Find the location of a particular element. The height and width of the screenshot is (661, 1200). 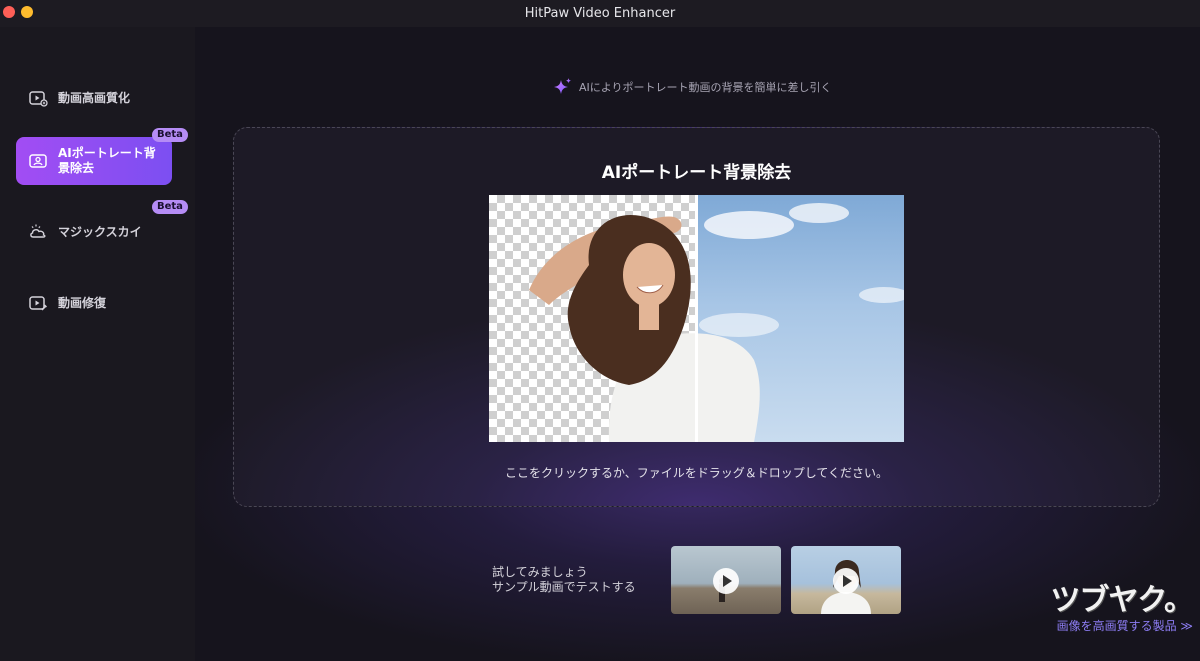

preview-image is located at coordinates (696, 318).